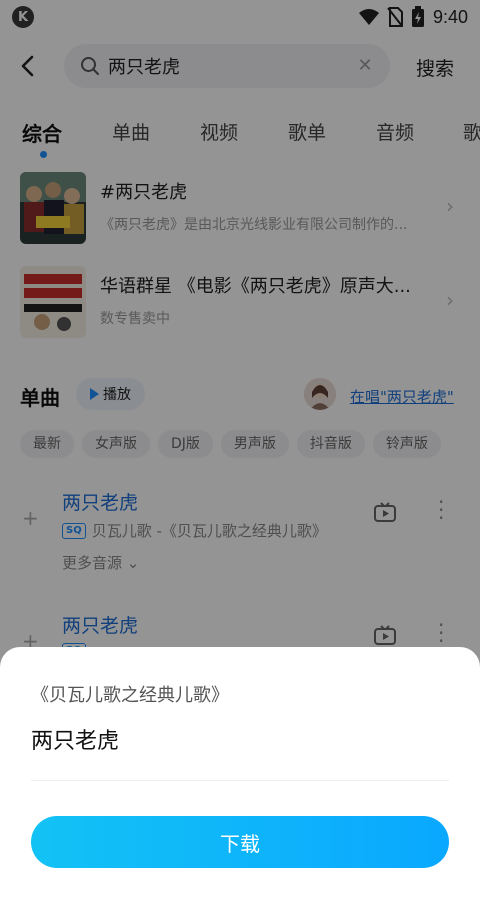  What do you see at coordinates (130, 695) in the screenshot?
I see `sheet-album-name: 《贝瓦儿歌之经典儿歌》` at bounding box center [130, 695].